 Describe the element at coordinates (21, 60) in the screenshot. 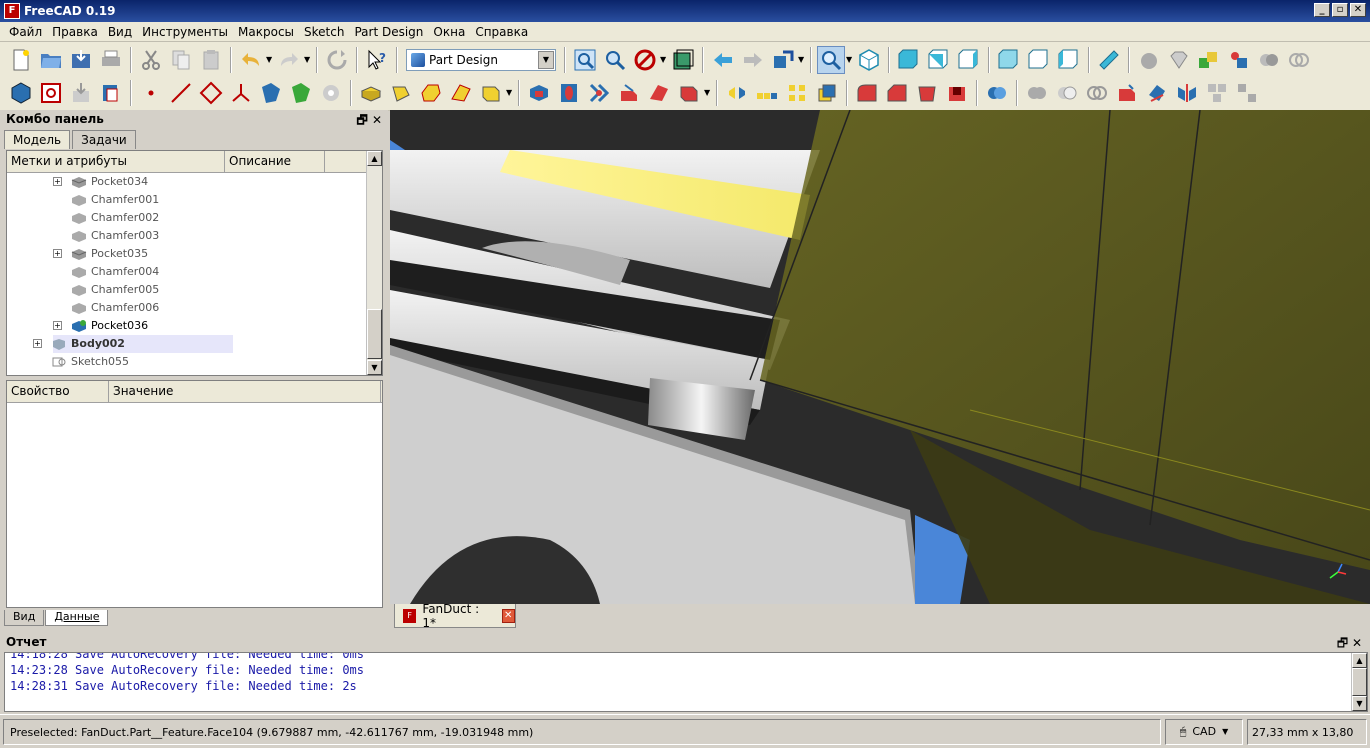

I see `new-document-button` at that location.